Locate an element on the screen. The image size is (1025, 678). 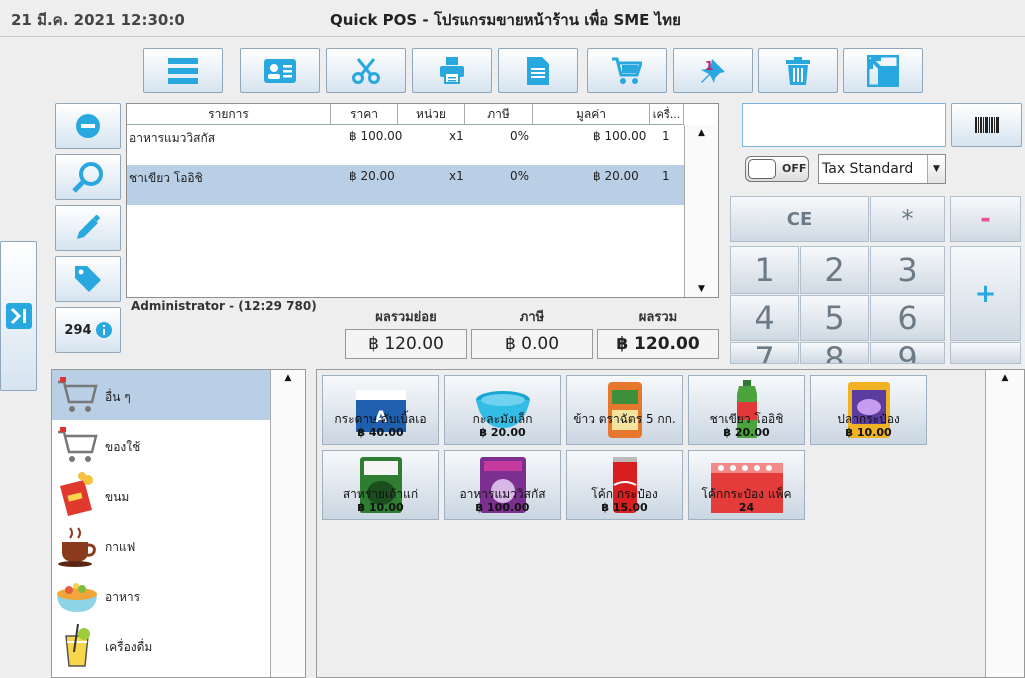
key-7: 7 is located at coordinates (764, 353).